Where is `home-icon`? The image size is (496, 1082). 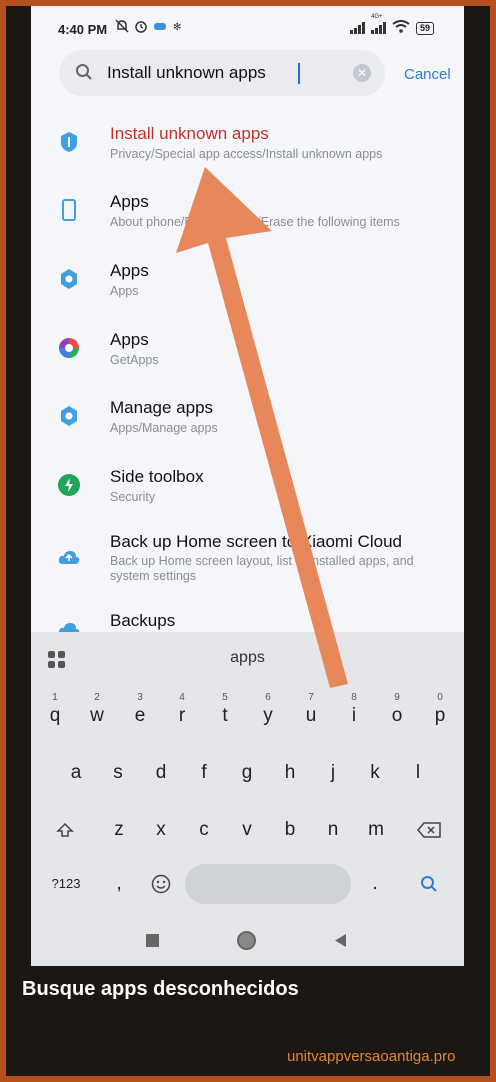 home-icon is located at coordinates (246, 940).